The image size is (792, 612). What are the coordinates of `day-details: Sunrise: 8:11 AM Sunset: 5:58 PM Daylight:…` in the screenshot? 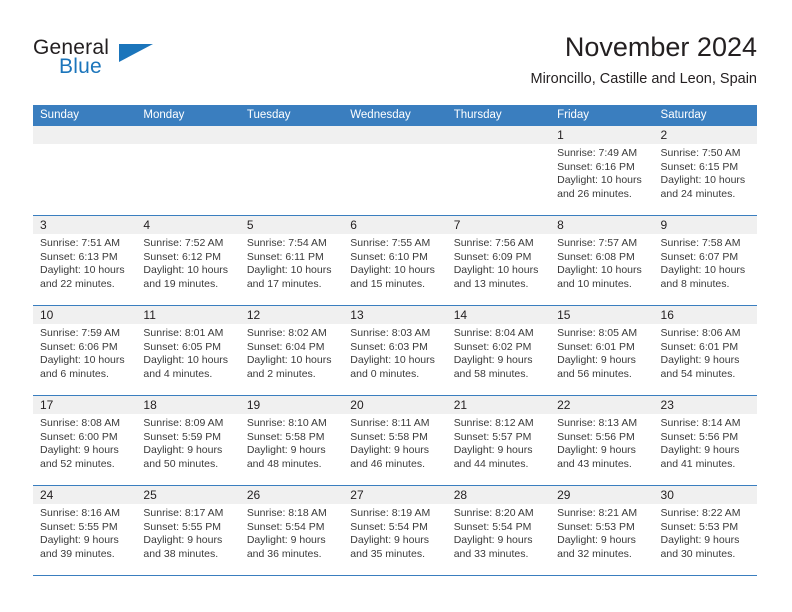 It's located at (394, 442).